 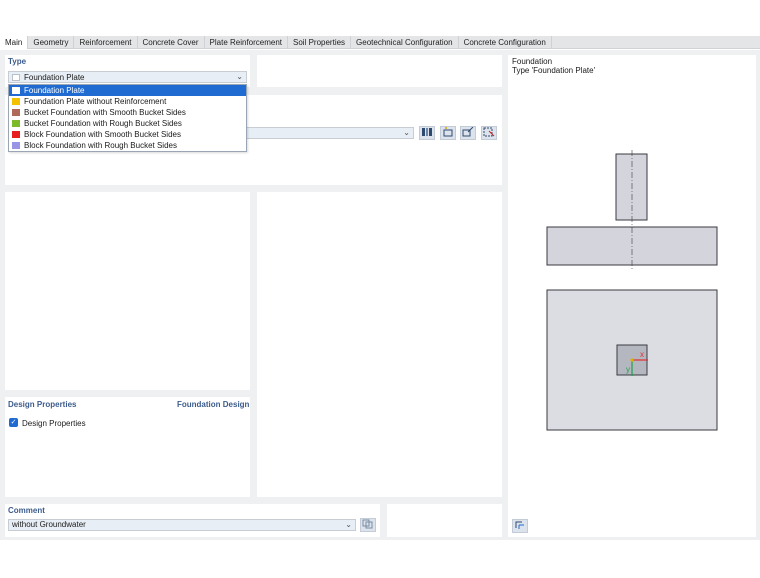 What do you see at coordinates (54, 423) in the screenshot?
I see `design-properties-label: Design Properties` at bounding box center [54, 423].